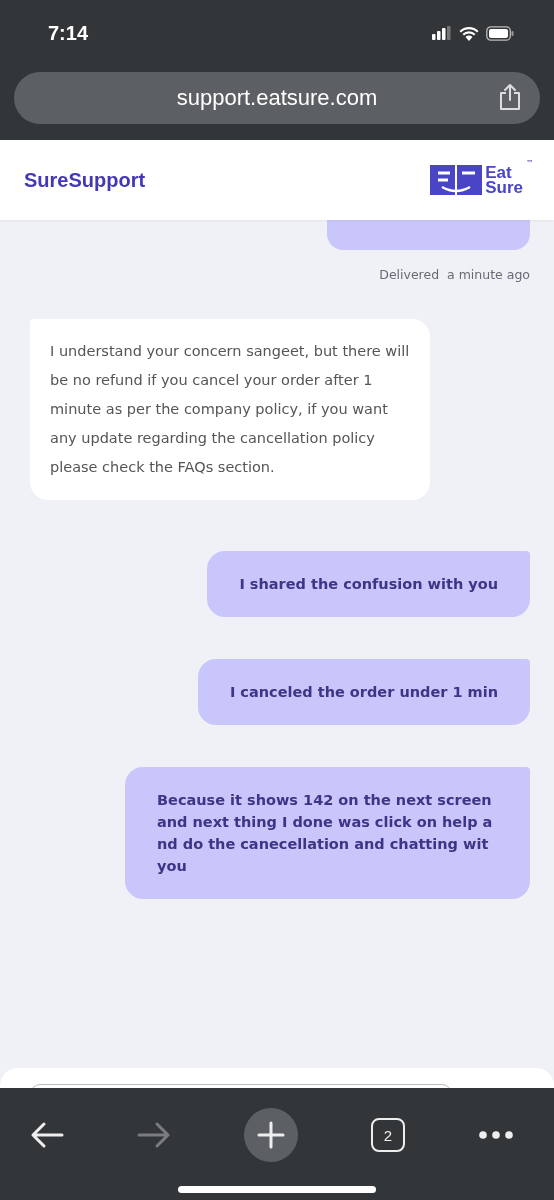  Describe the element at coordinates (47, 1135) in the screenshot. I see `back-icon` at that location.